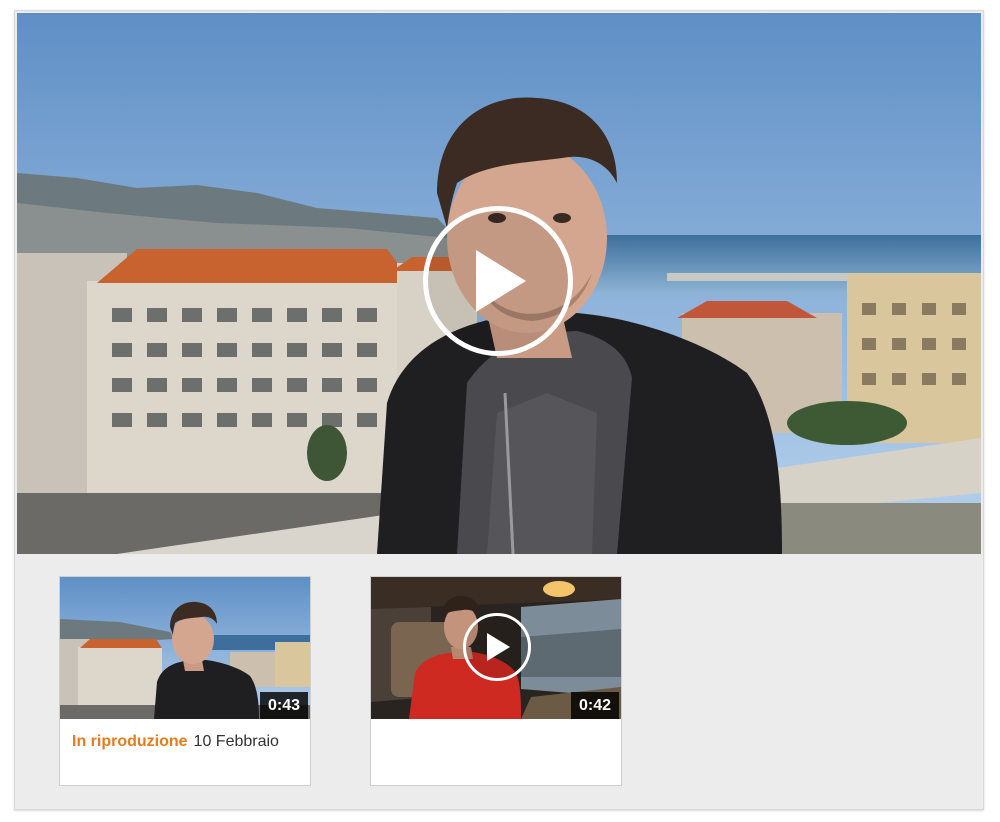 This screenshot has width=1000, height=822. I want to click on duration-badge: 0:42, so click(594, 705).